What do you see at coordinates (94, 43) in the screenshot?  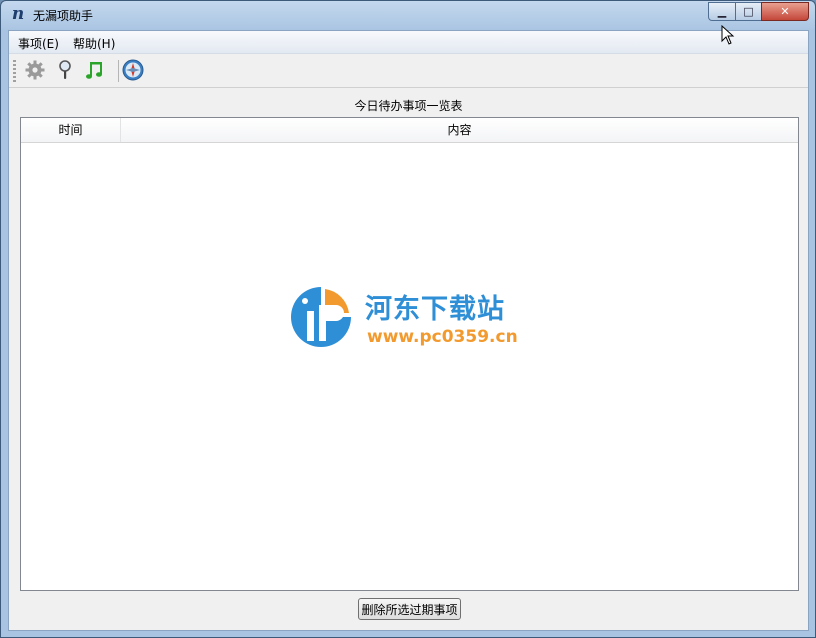 I see `menu-item-help: 帮助(H)` at bounding box center [94, 43].